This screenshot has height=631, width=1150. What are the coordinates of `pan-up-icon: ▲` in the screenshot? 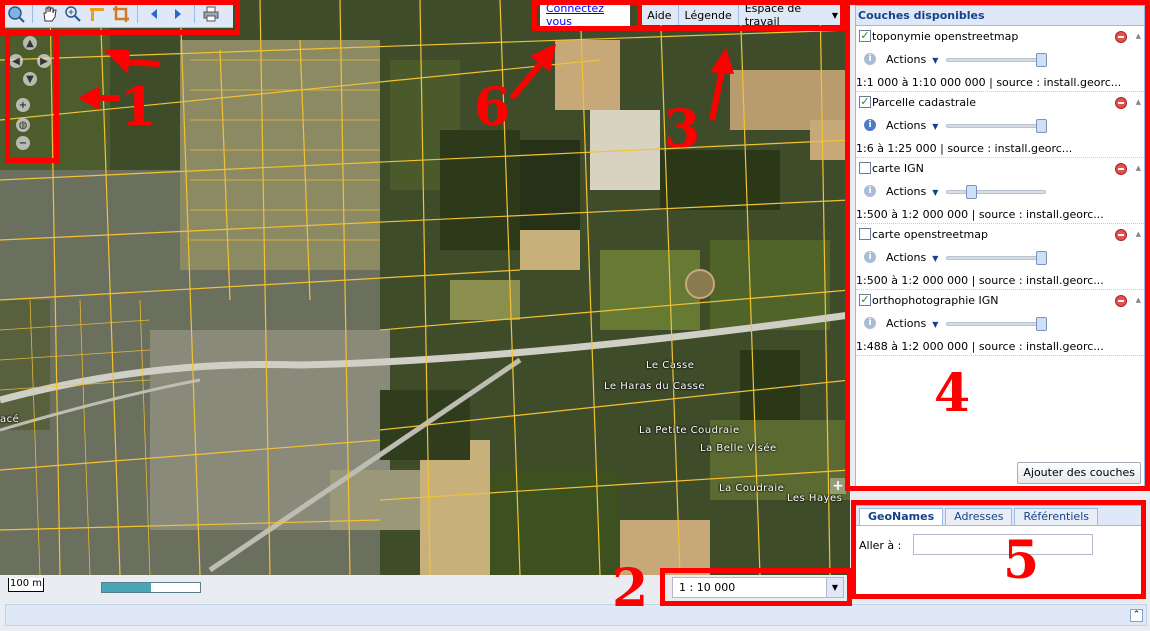 It's located at (30, 43).